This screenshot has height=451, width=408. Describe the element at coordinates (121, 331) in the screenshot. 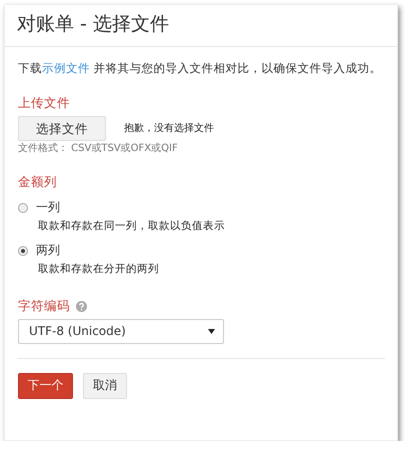

I see `encoding-select: UTF-8 (Unicode)` at that location.